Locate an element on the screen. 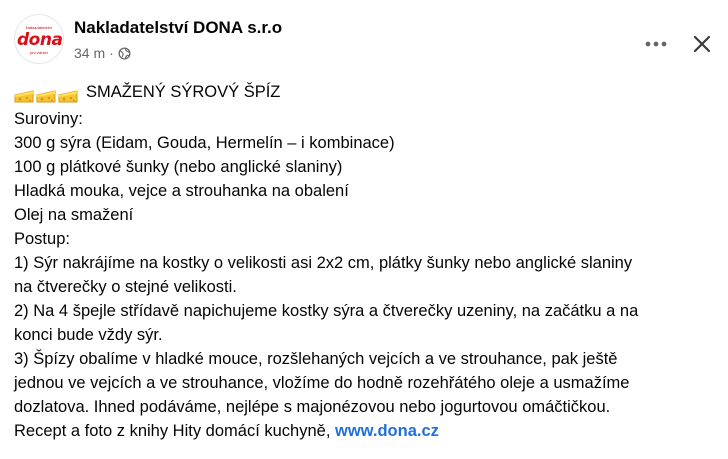  post-timestamp: 34 m is located at coordinates (89, 53).